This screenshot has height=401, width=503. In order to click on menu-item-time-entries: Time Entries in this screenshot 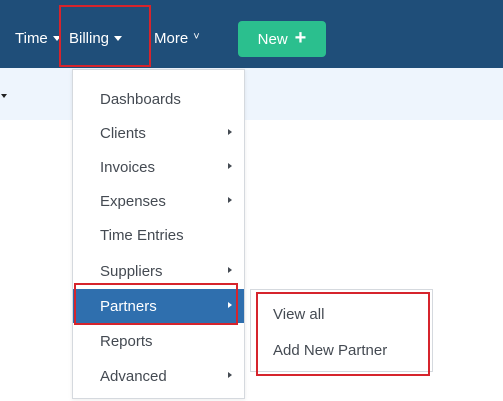, I will do `click(158, 235)`.